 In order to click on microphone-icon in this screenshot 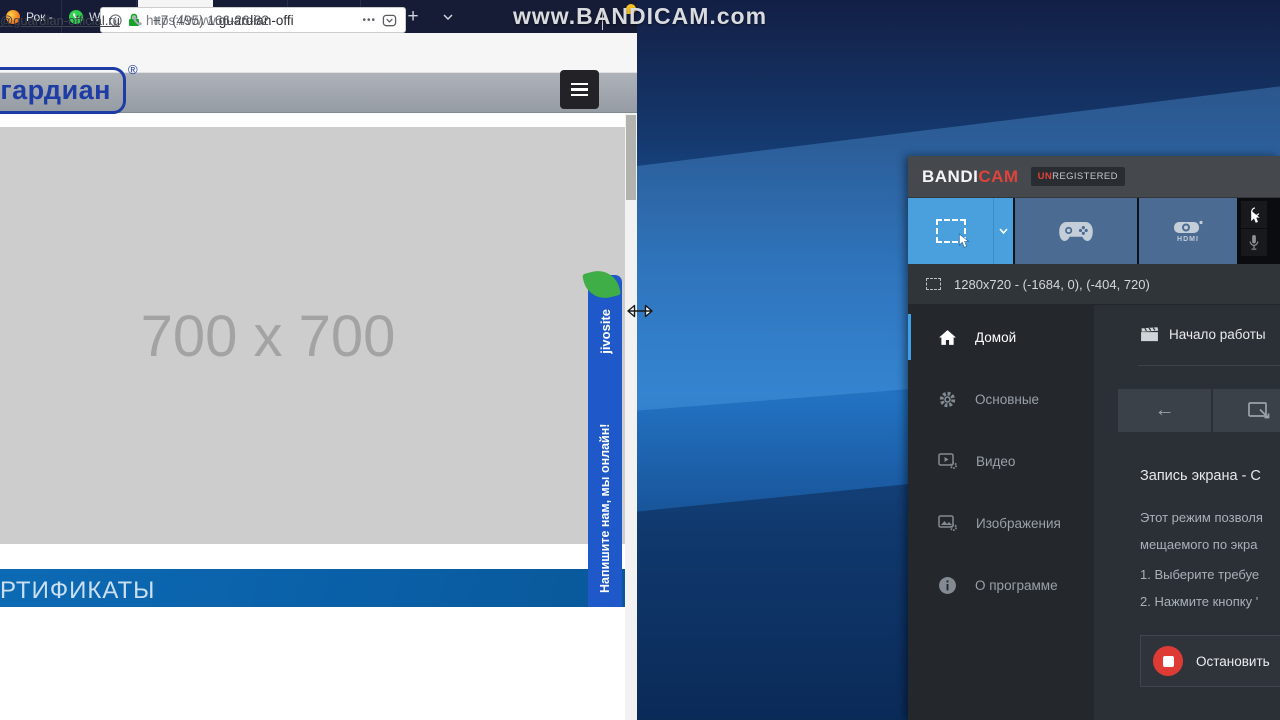, I will do `click(1254, 242)`.